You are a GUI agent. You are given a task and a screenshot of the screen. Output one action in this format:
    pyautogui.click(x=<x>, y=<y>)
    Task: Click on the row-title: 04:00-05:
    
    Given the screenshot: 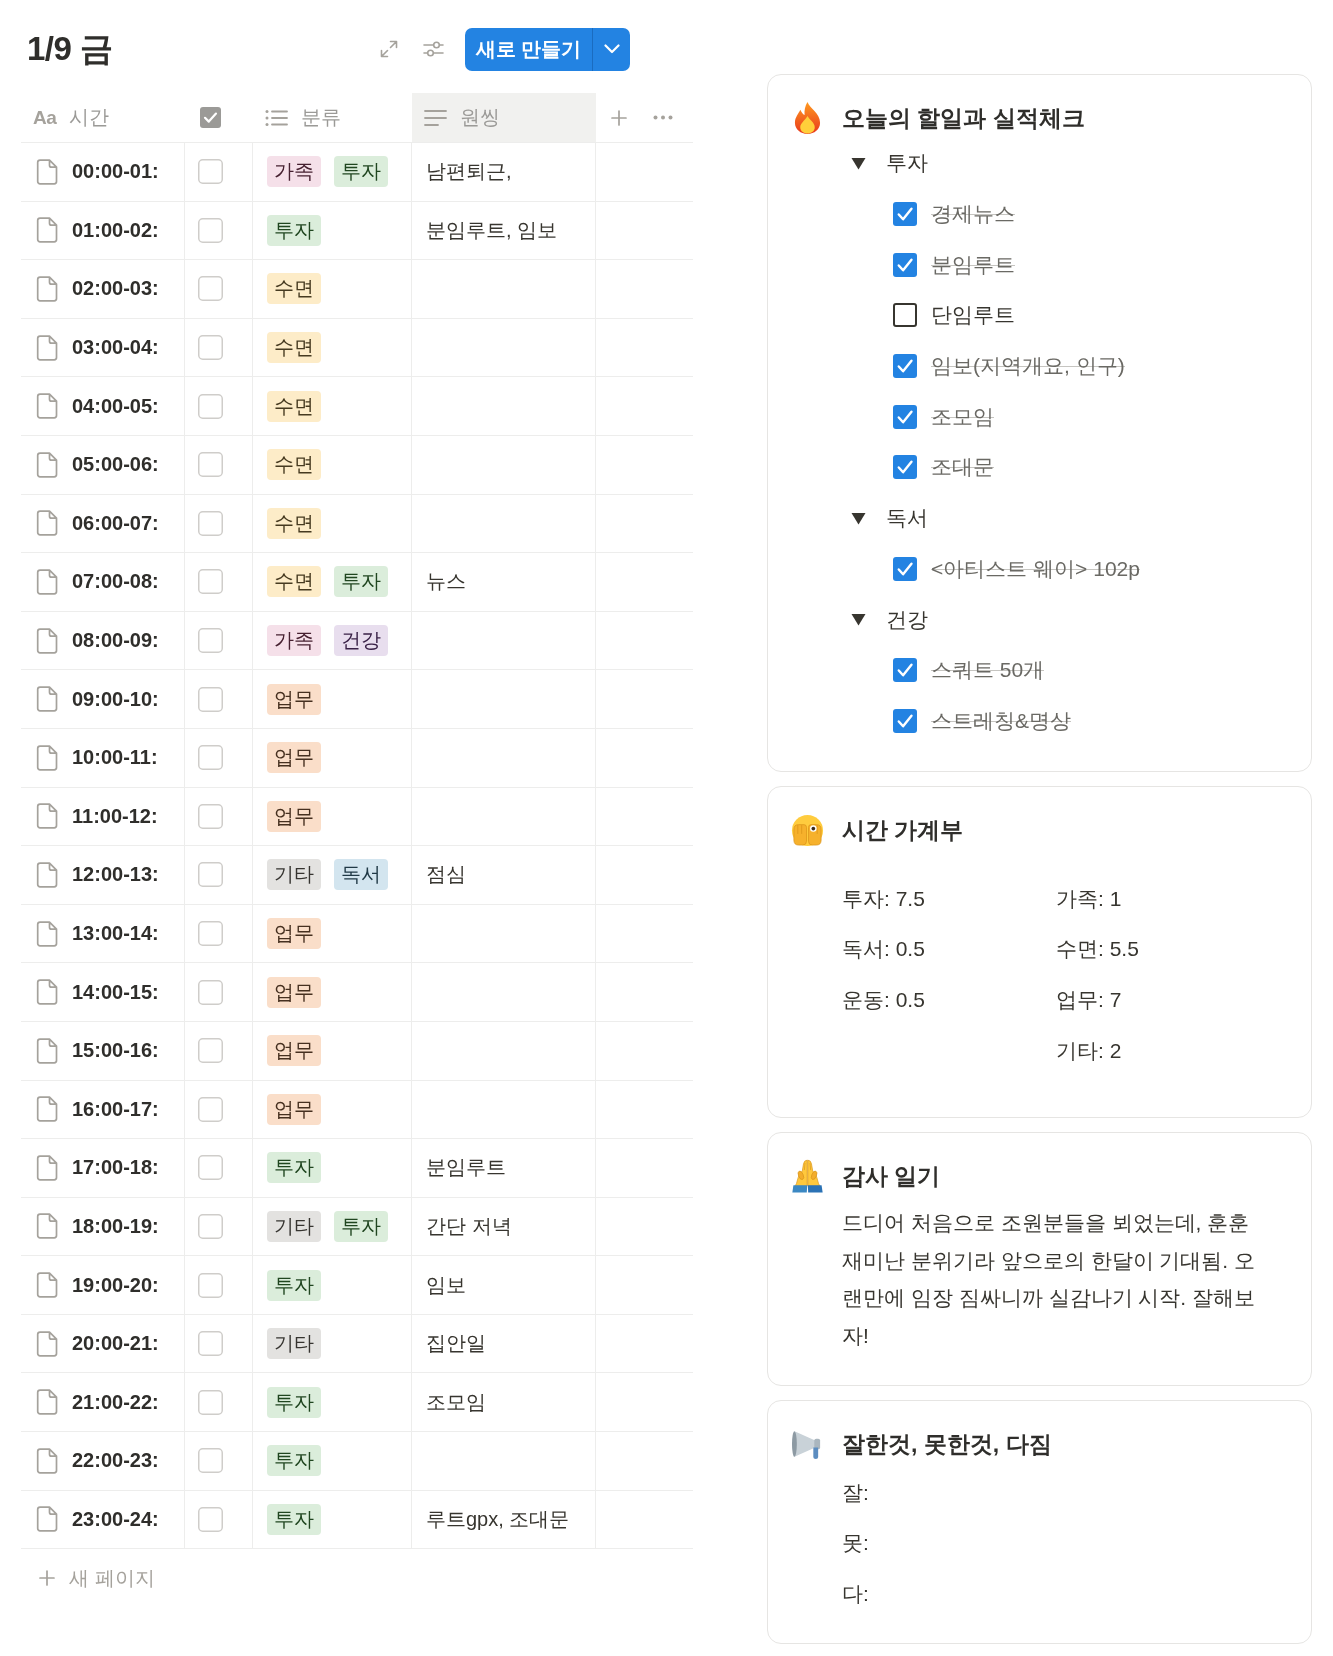 What is the action you would take?
    pyautogui.click(x=115, y=406)
    